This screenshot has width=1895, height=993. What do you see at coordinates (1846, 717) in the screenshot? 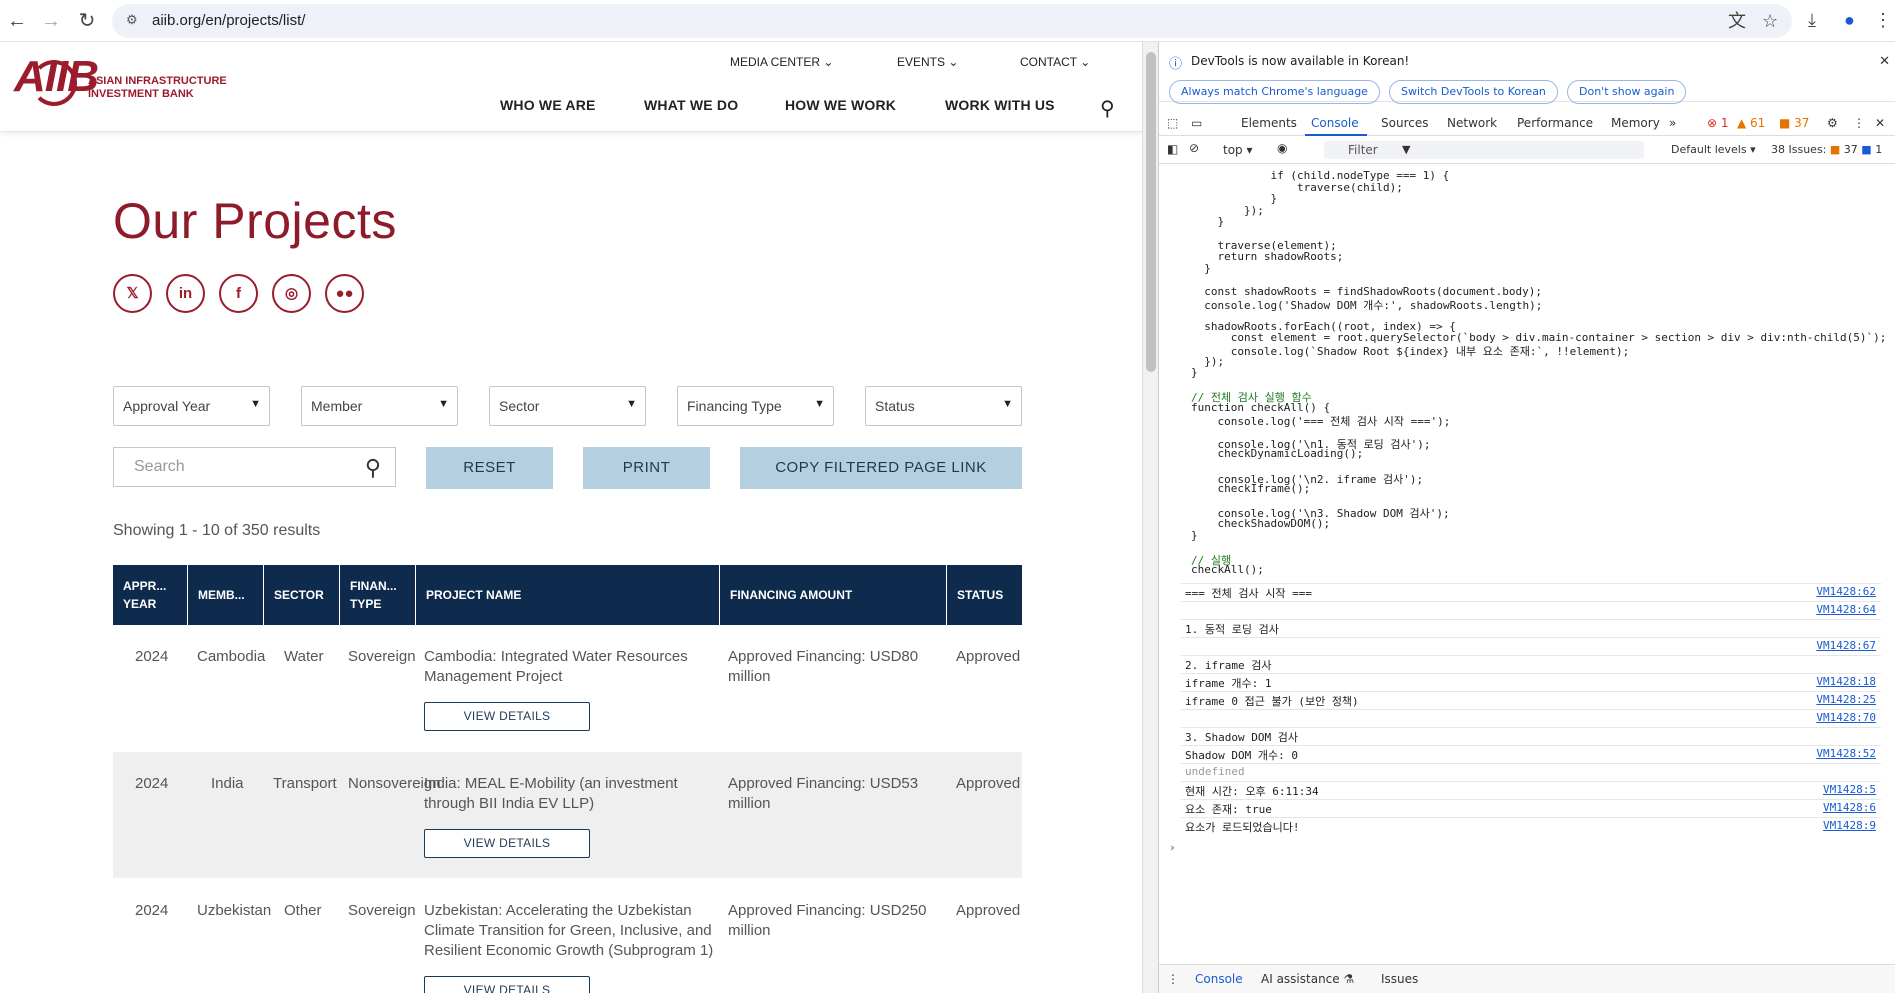
I see `source-link: VM1428:70` at bounding box center [1846, 717].